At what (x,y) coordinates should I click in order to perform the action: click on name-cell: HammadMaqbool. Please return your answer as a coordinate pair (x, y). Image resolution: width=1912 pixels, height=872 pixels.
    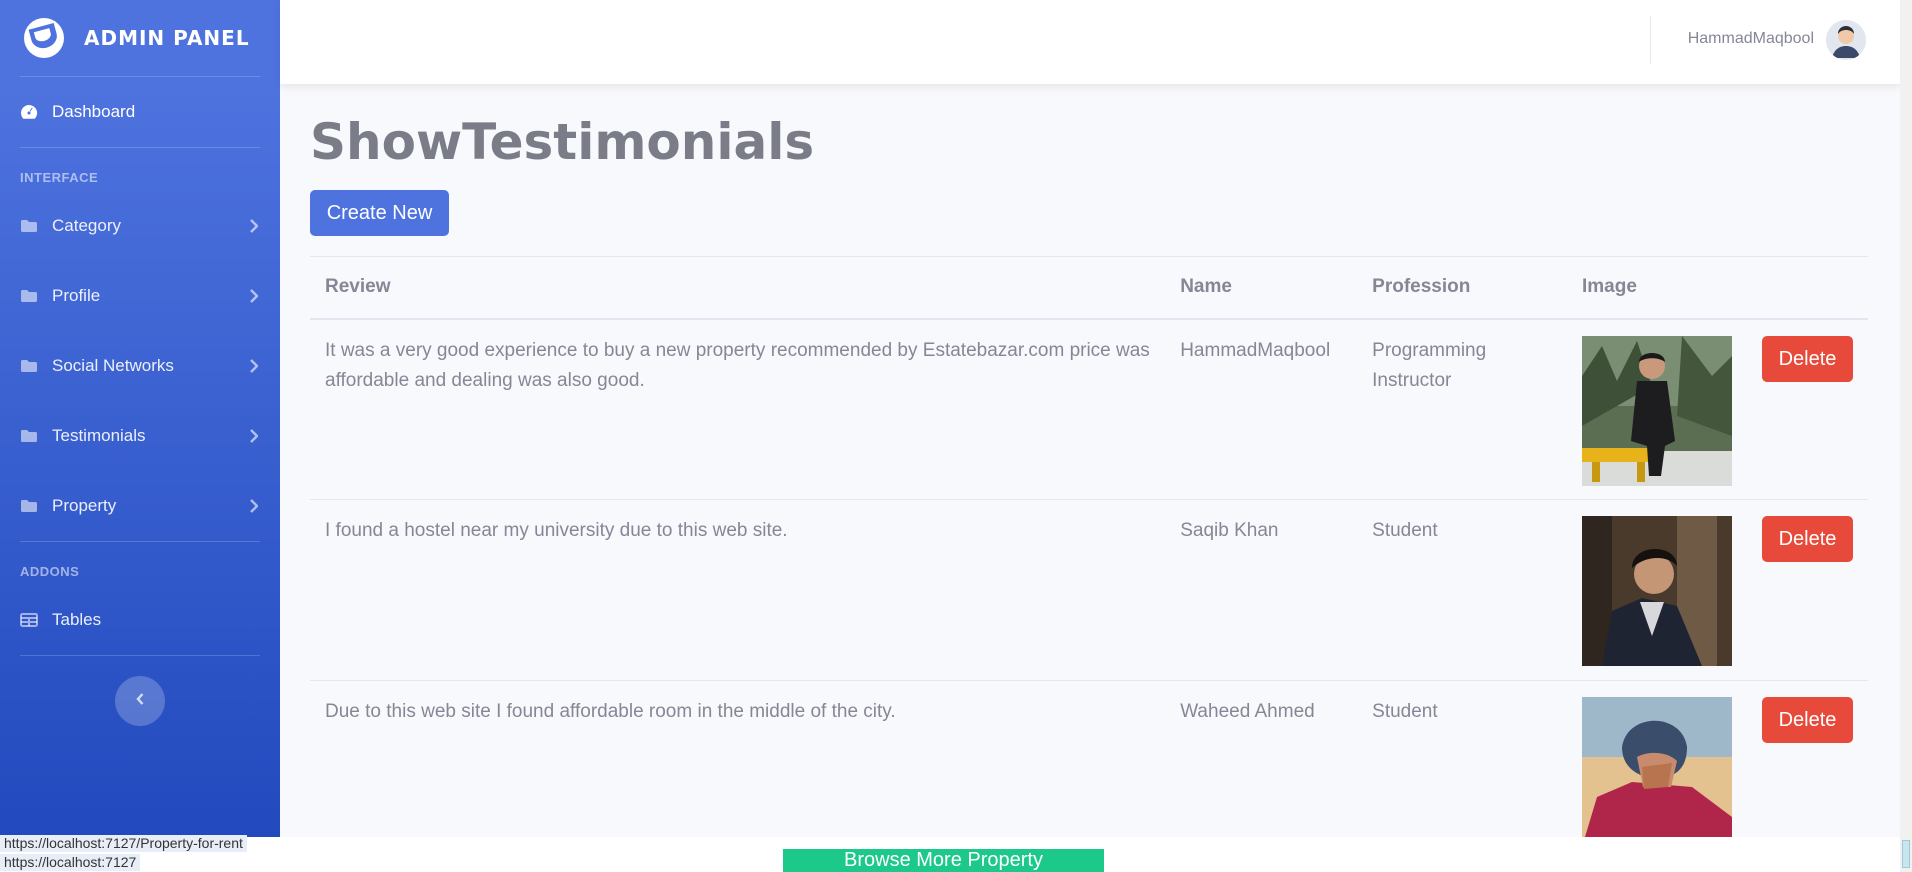
    Looking at the image, I should click on (1261, 409).